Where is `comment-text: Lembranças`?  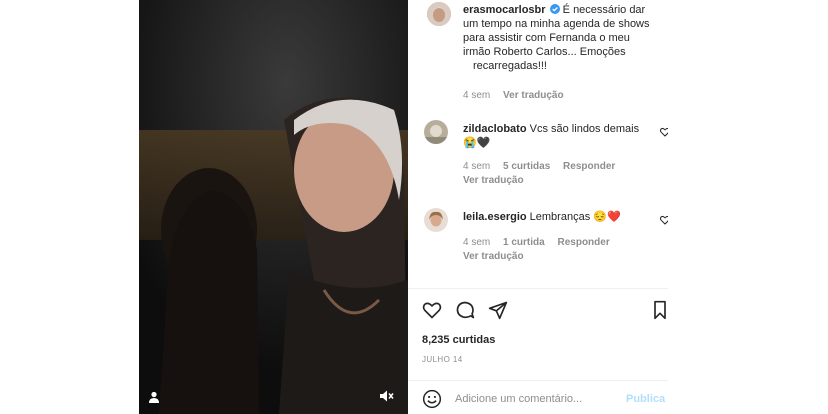 comment-text: Lembranças is located at coordinates (560, 217).